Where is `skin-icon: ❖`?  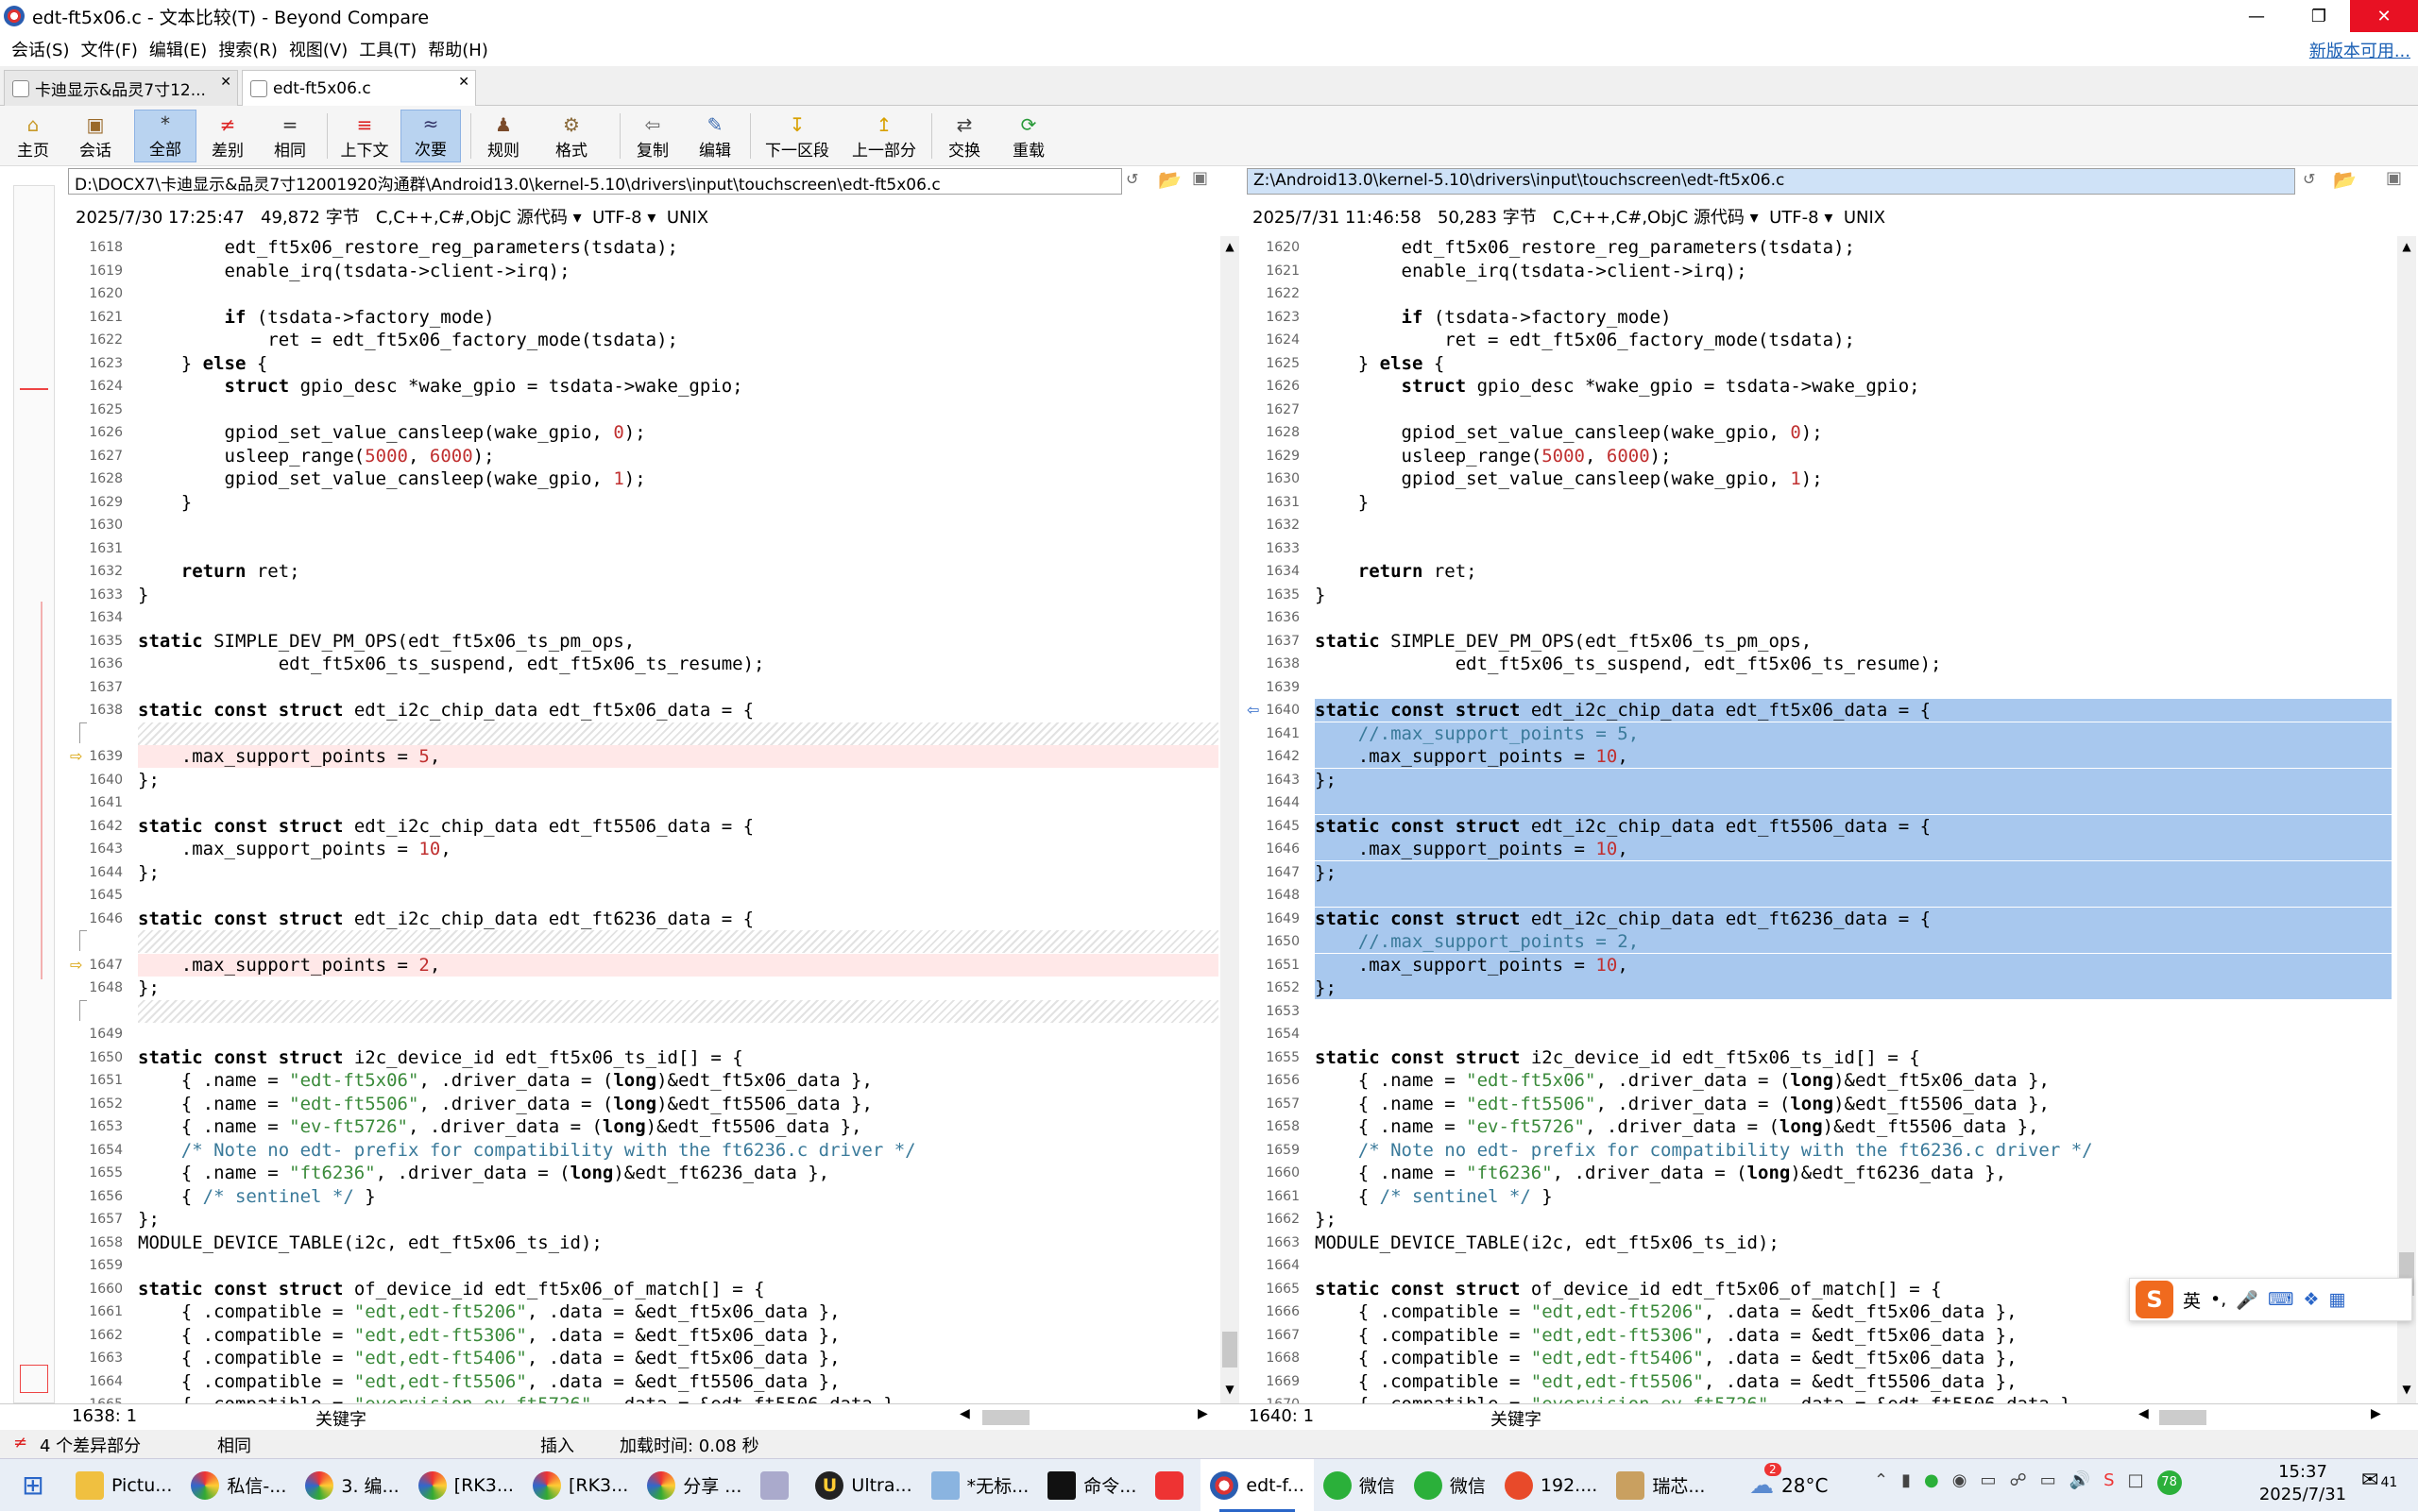 skin-icon: ❖ is located at coordinates (2311, 1299).